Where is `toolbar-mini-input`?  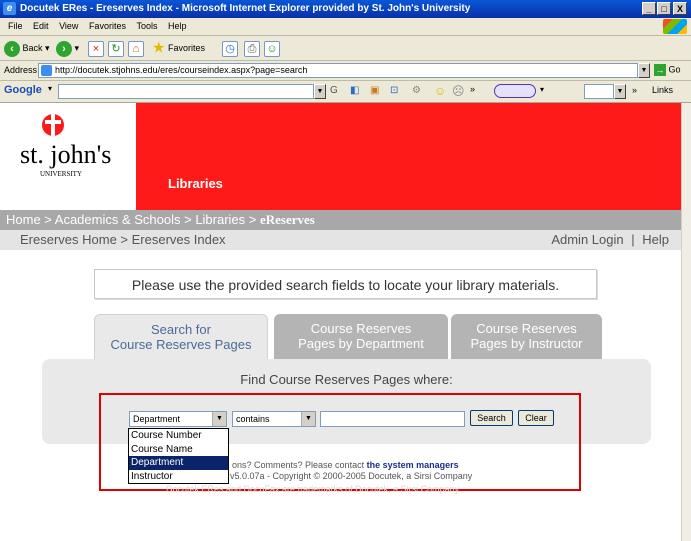 toolbar-mini-input is located at coordinates (599, 91).